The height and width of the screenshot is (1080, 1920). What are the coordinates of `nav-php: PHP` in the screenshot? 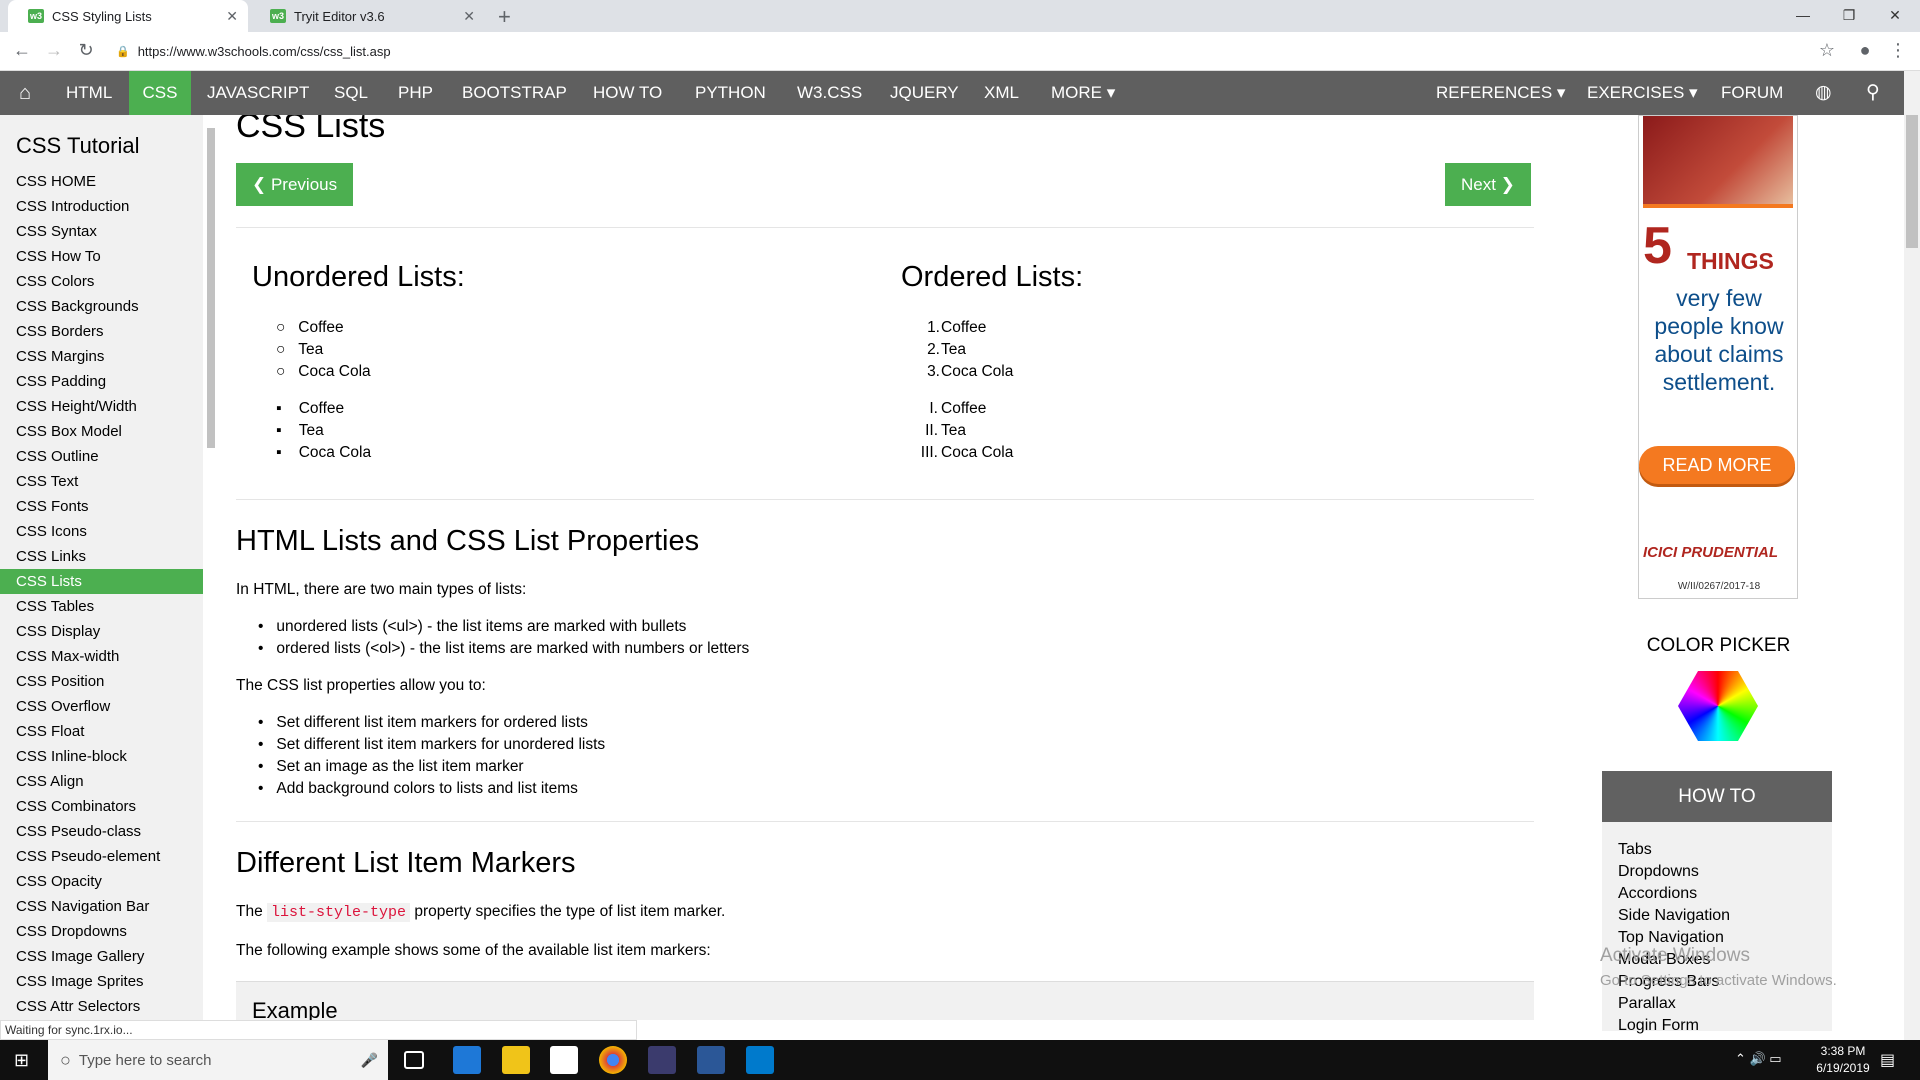 It's located at (415, 93).